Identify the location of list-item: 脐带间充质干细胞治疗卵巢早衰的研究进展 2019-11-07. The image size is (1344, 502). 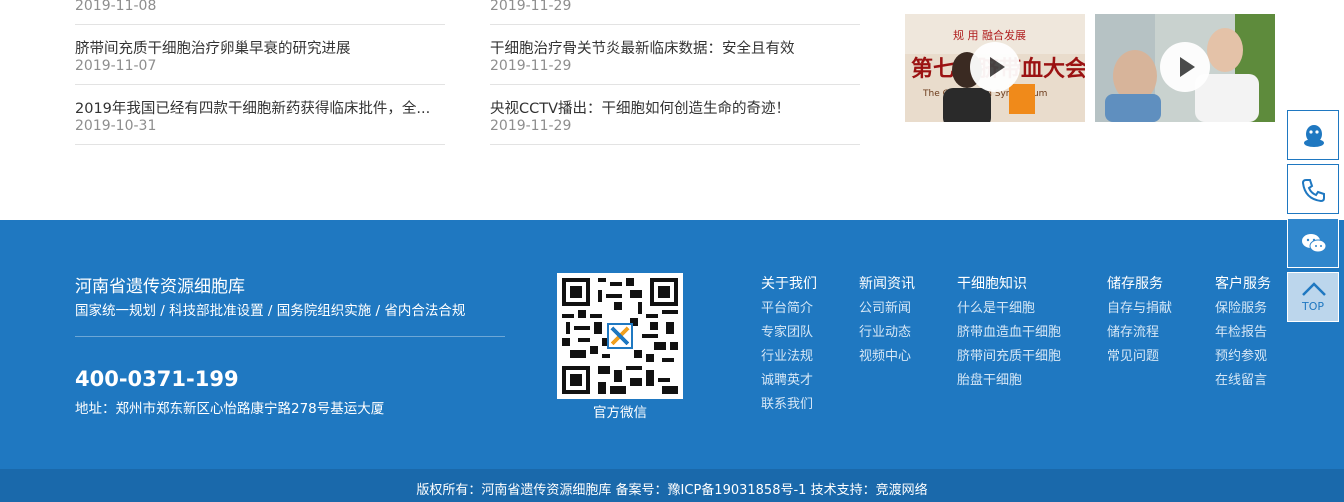
(260, 55).